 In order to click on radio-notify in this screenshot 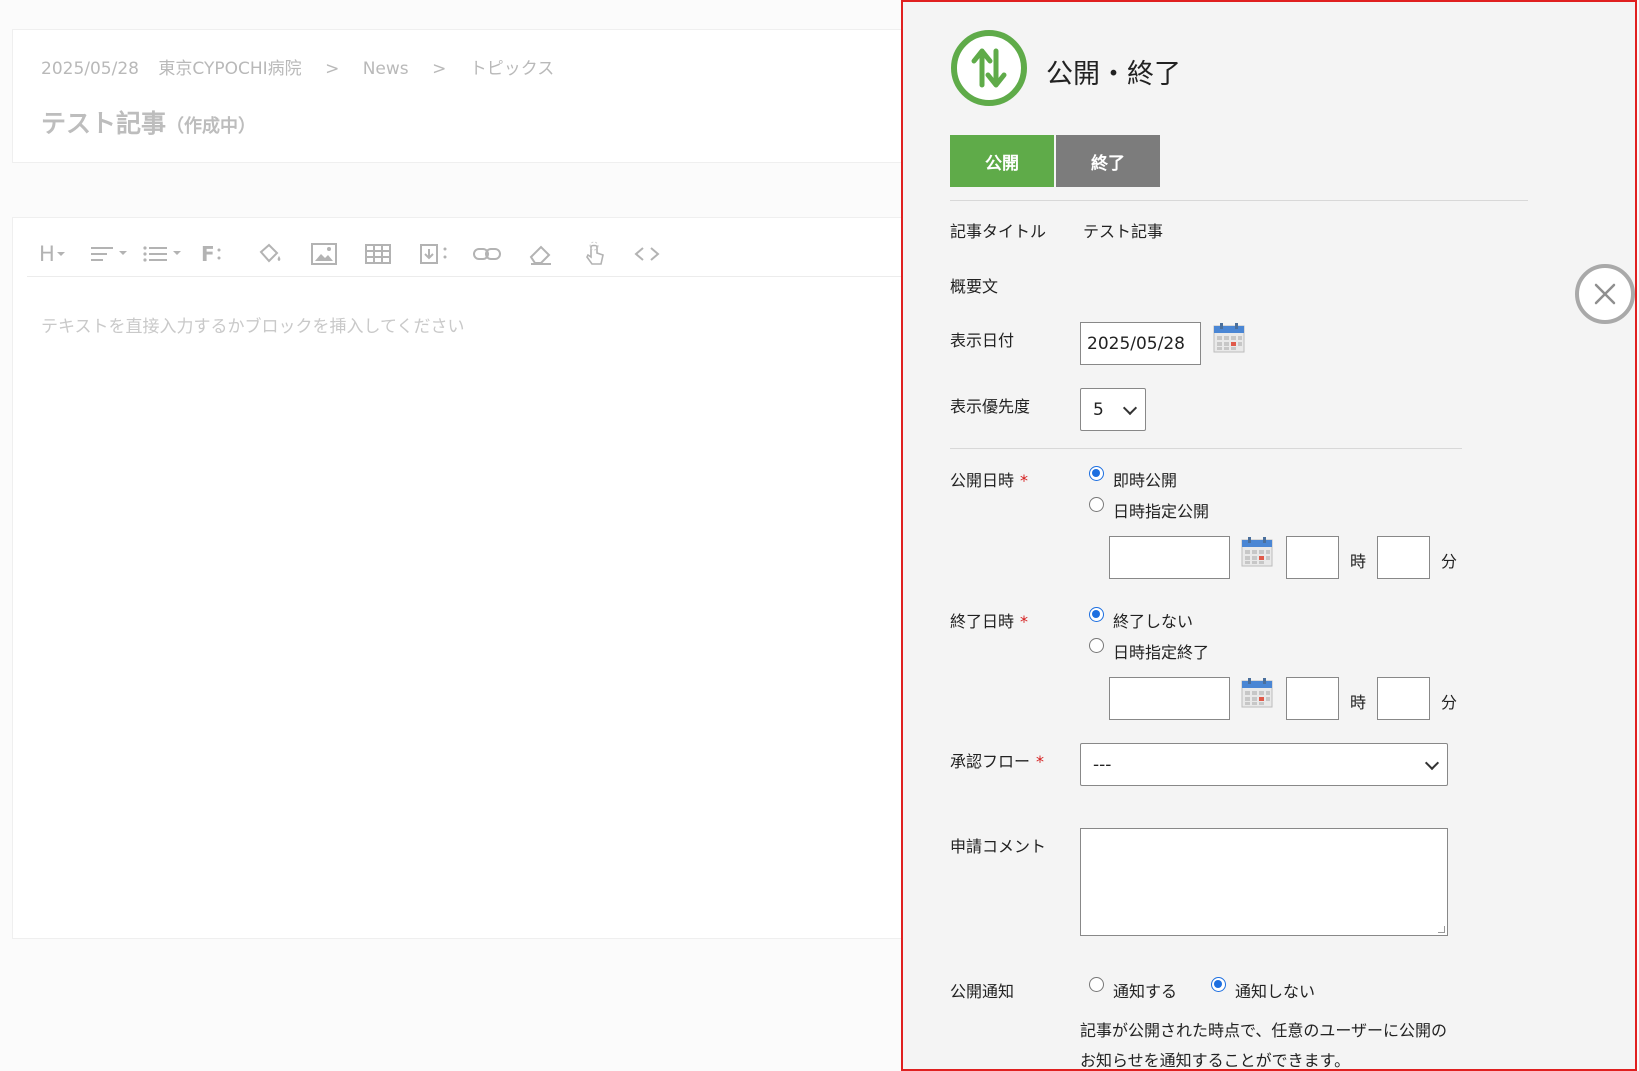, I will do `click(1096, 984)`.